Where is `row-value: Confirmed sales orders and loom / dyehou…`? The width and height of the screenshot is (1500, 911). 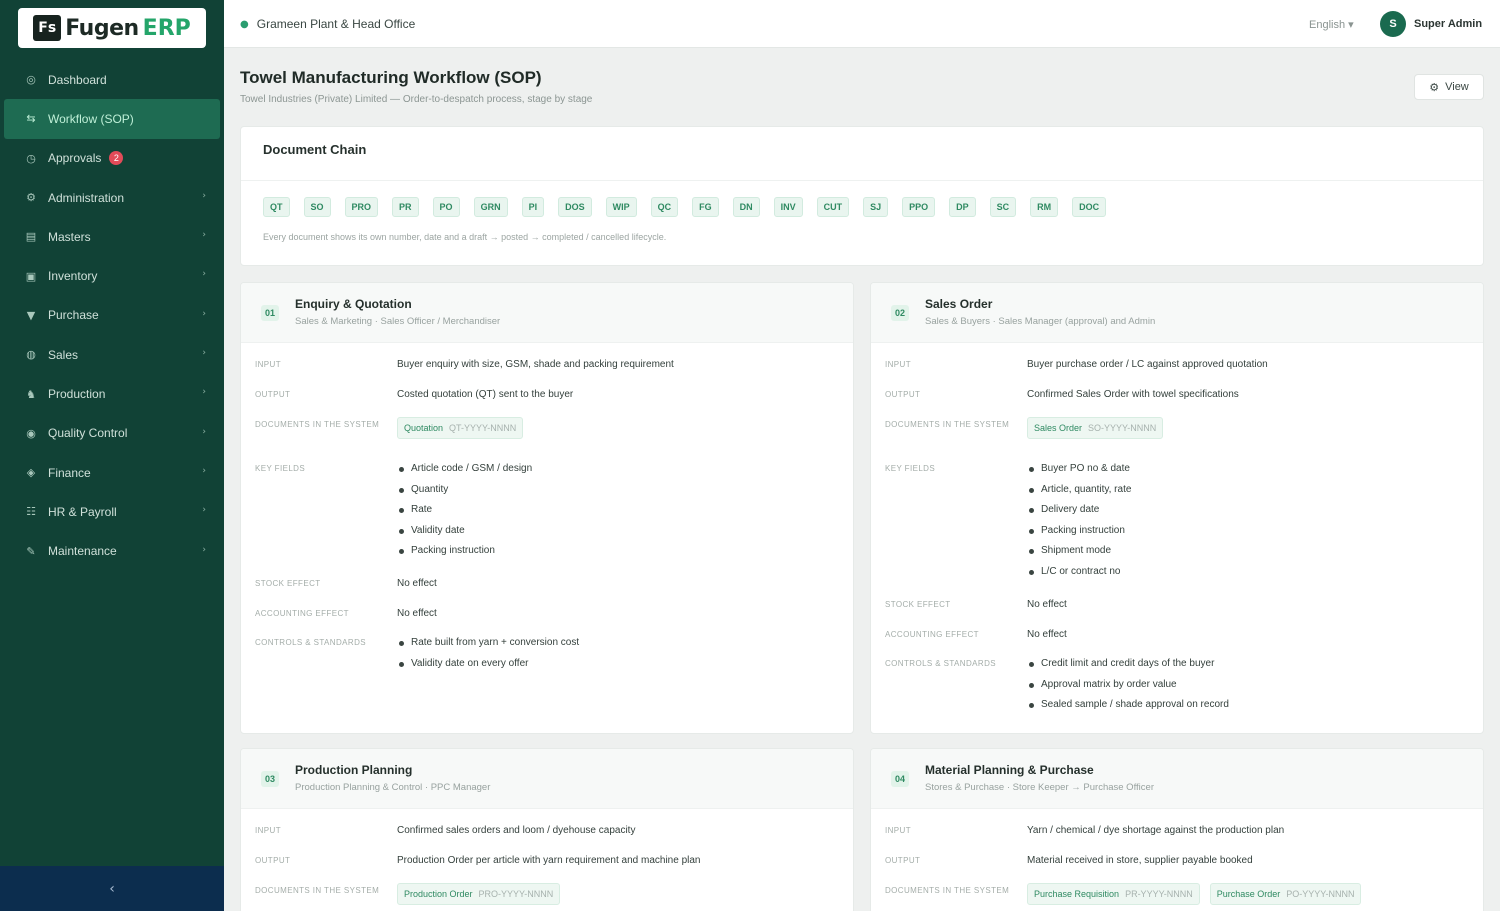
row-value: Confirmed sales orders and loom / dyehou… is located at coordinates (516, 830).